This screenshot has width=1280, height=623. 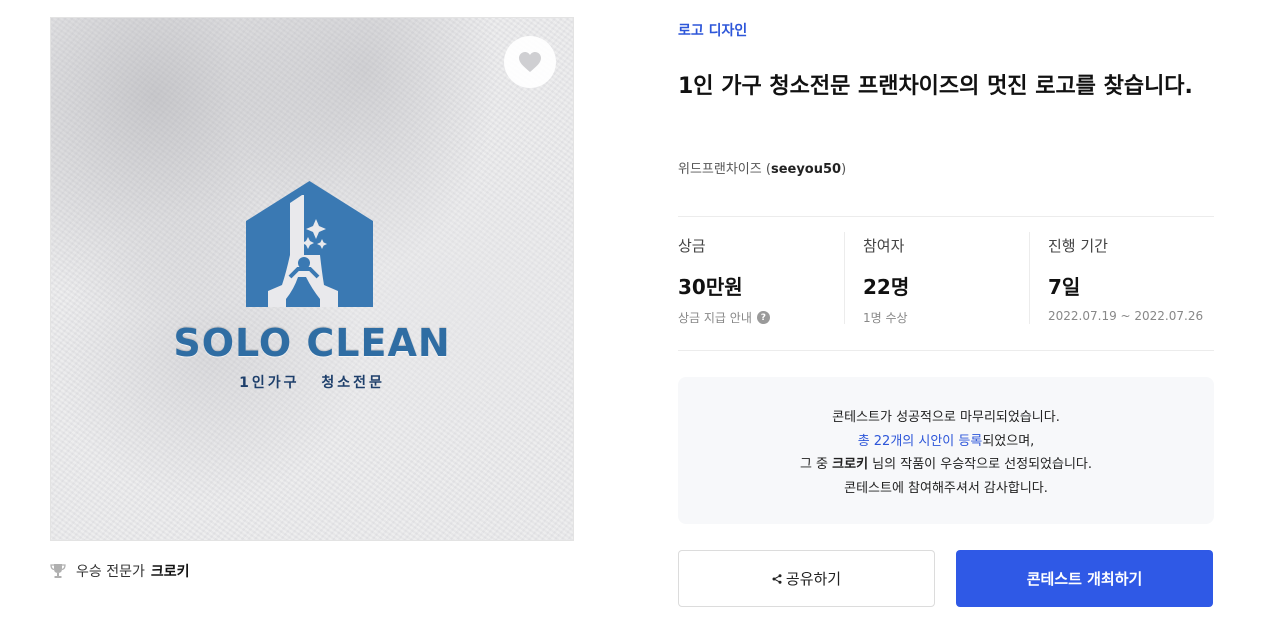 What do you see at coordinates (946, 417) in the screenshot?
I see `notice-line: 콘테스트가 성공적으로 마무리되었습니다.` at bounding box center [946, 417].